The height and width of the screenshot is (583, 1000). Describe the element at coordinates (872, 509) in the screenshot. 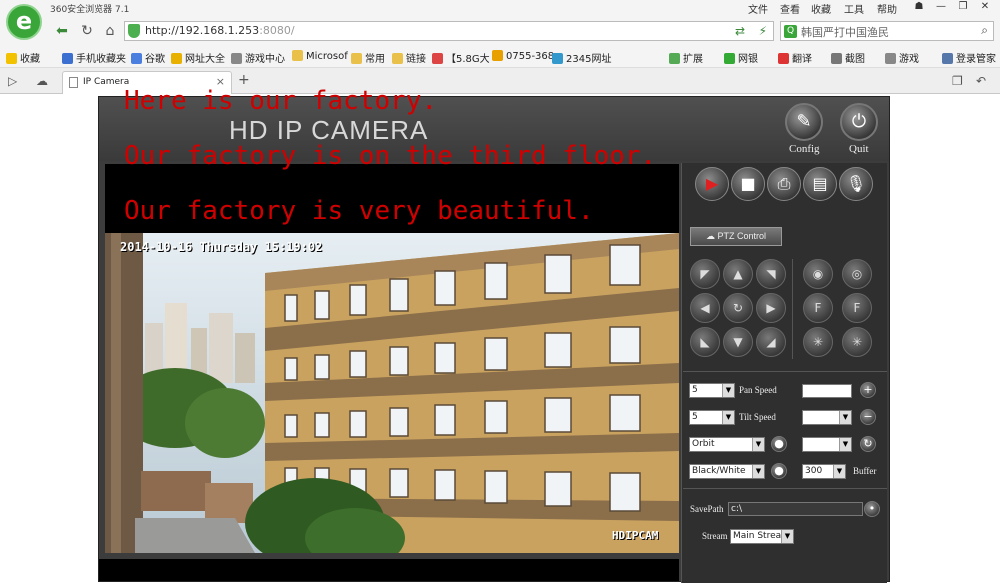

I see `browse-button: •` at that location.